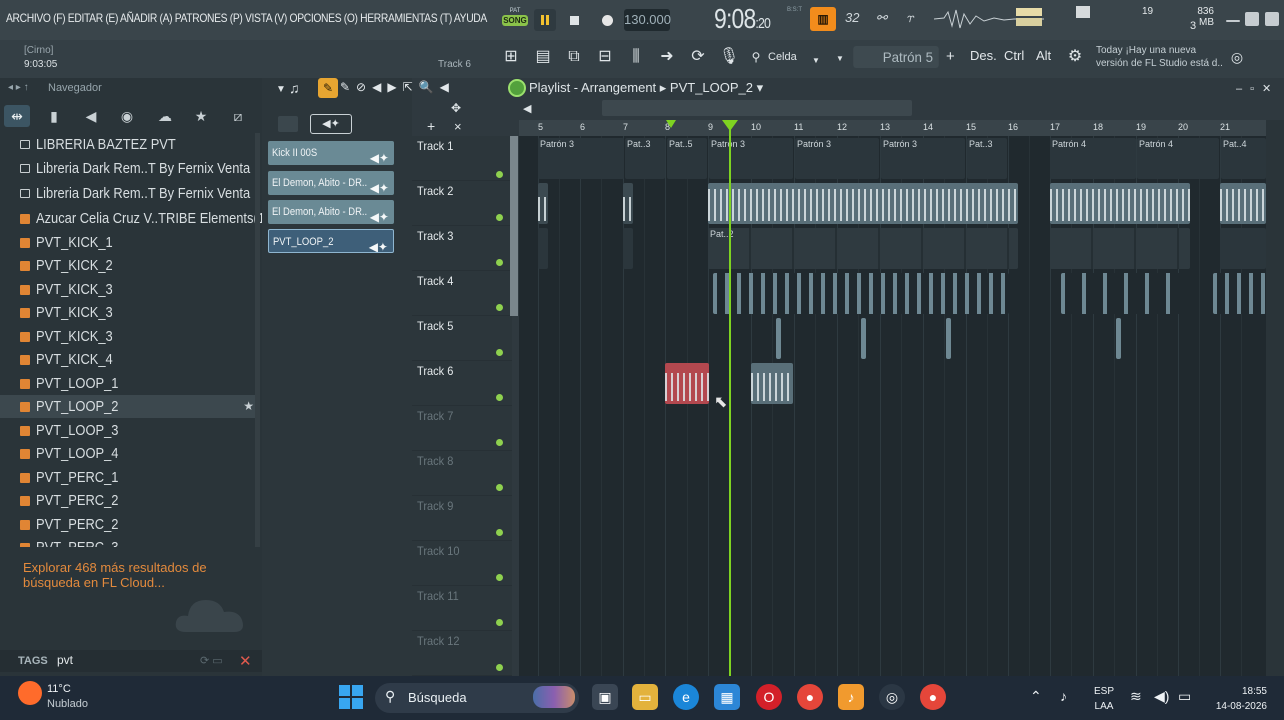  I want to click on refresh-tags-icon: ⟳ ▭, so click(211, 660).